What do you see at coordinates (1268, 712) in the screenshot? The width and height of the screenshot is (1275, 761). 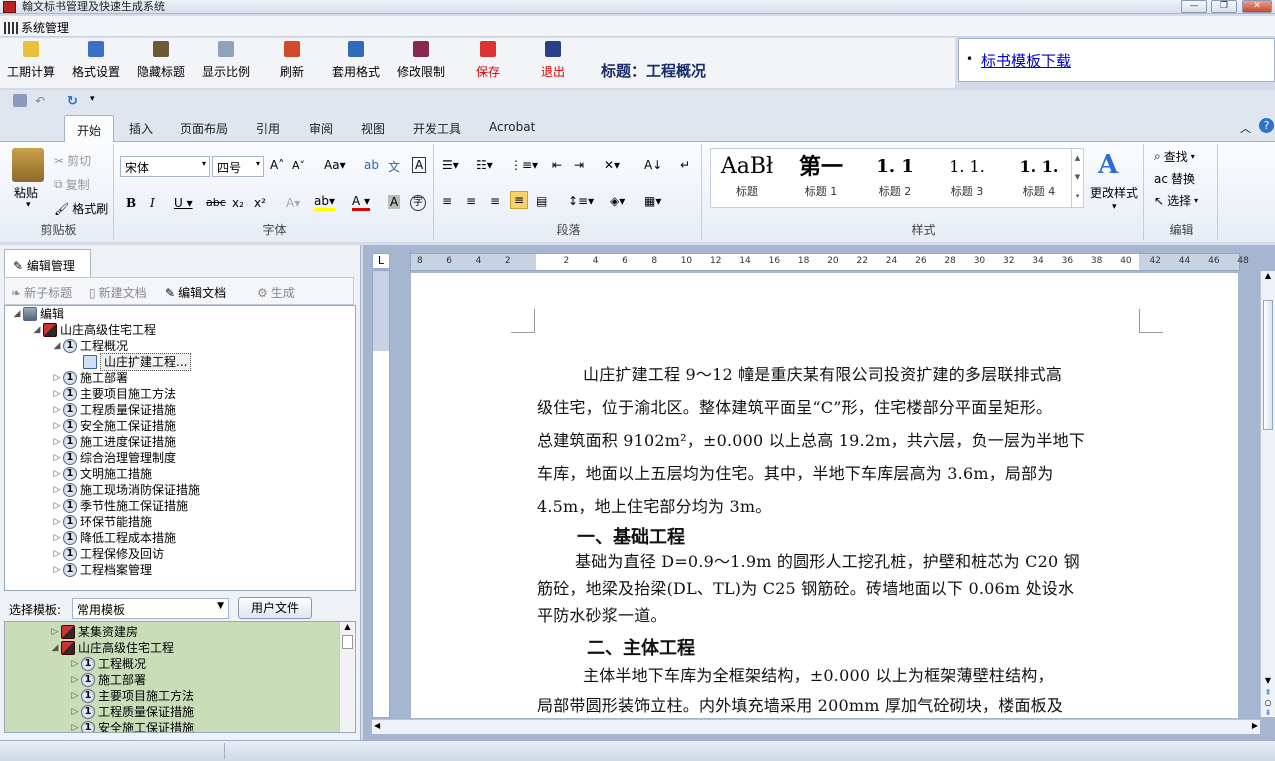 I see `next-page-icon: ⇟` at bounding box center [1268, 712].